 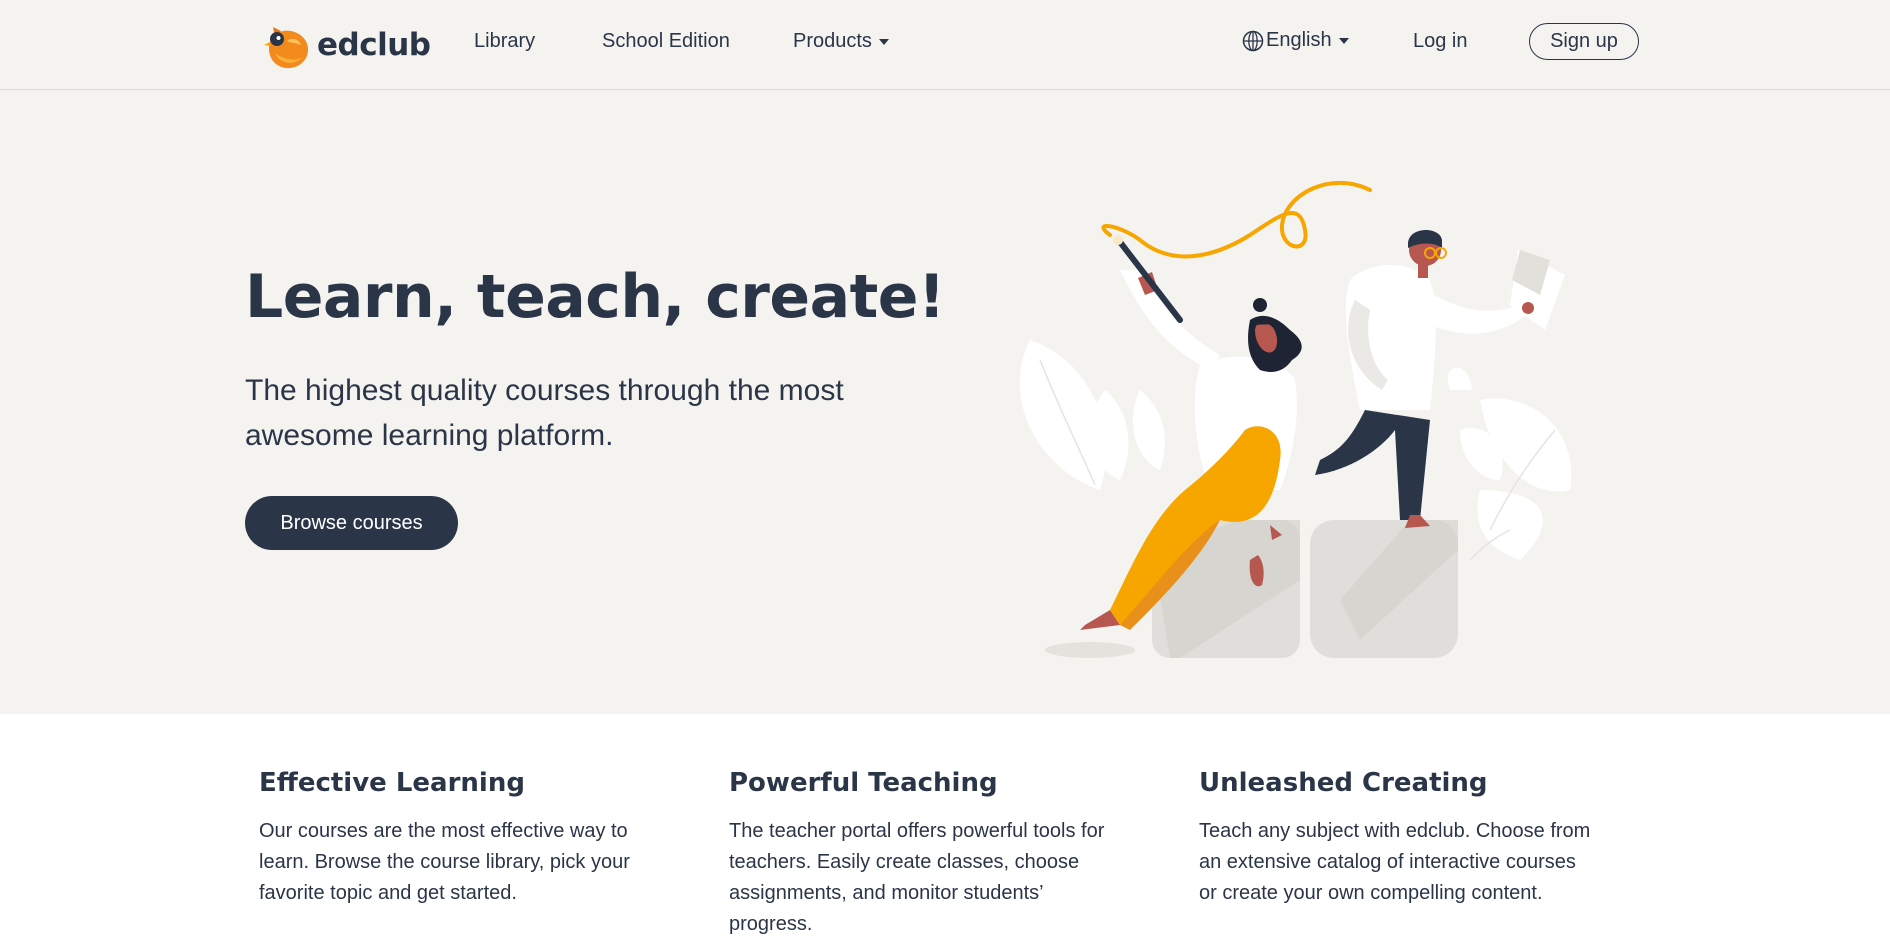 I want to click on hero-illustration, so click(x=1295, y=419).